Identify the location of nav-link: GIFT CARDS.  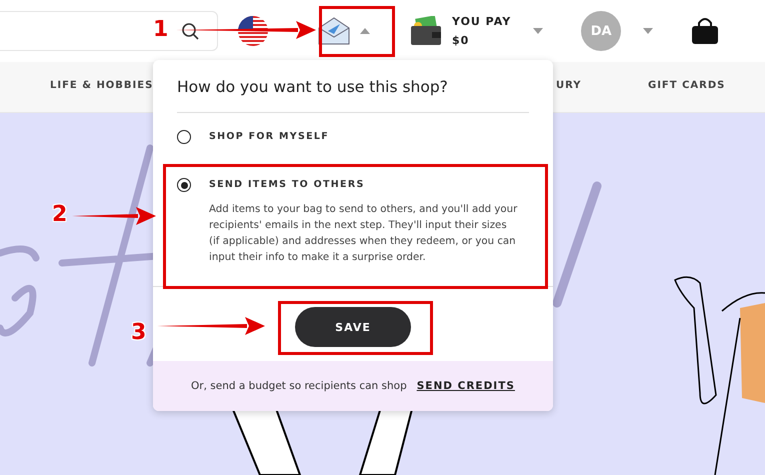
(687, 85).